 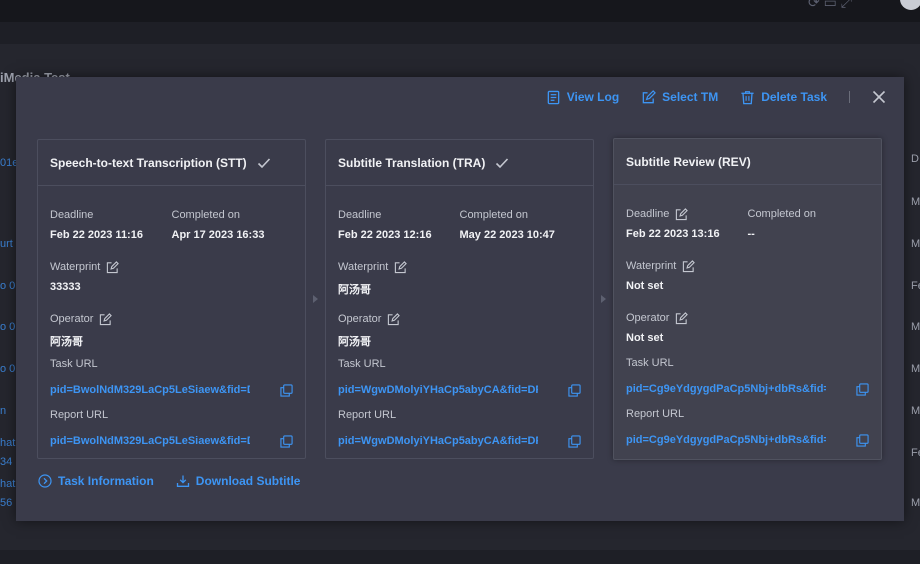 I want to click on bg-row-fragment: hat, so click(x=8, y=484).